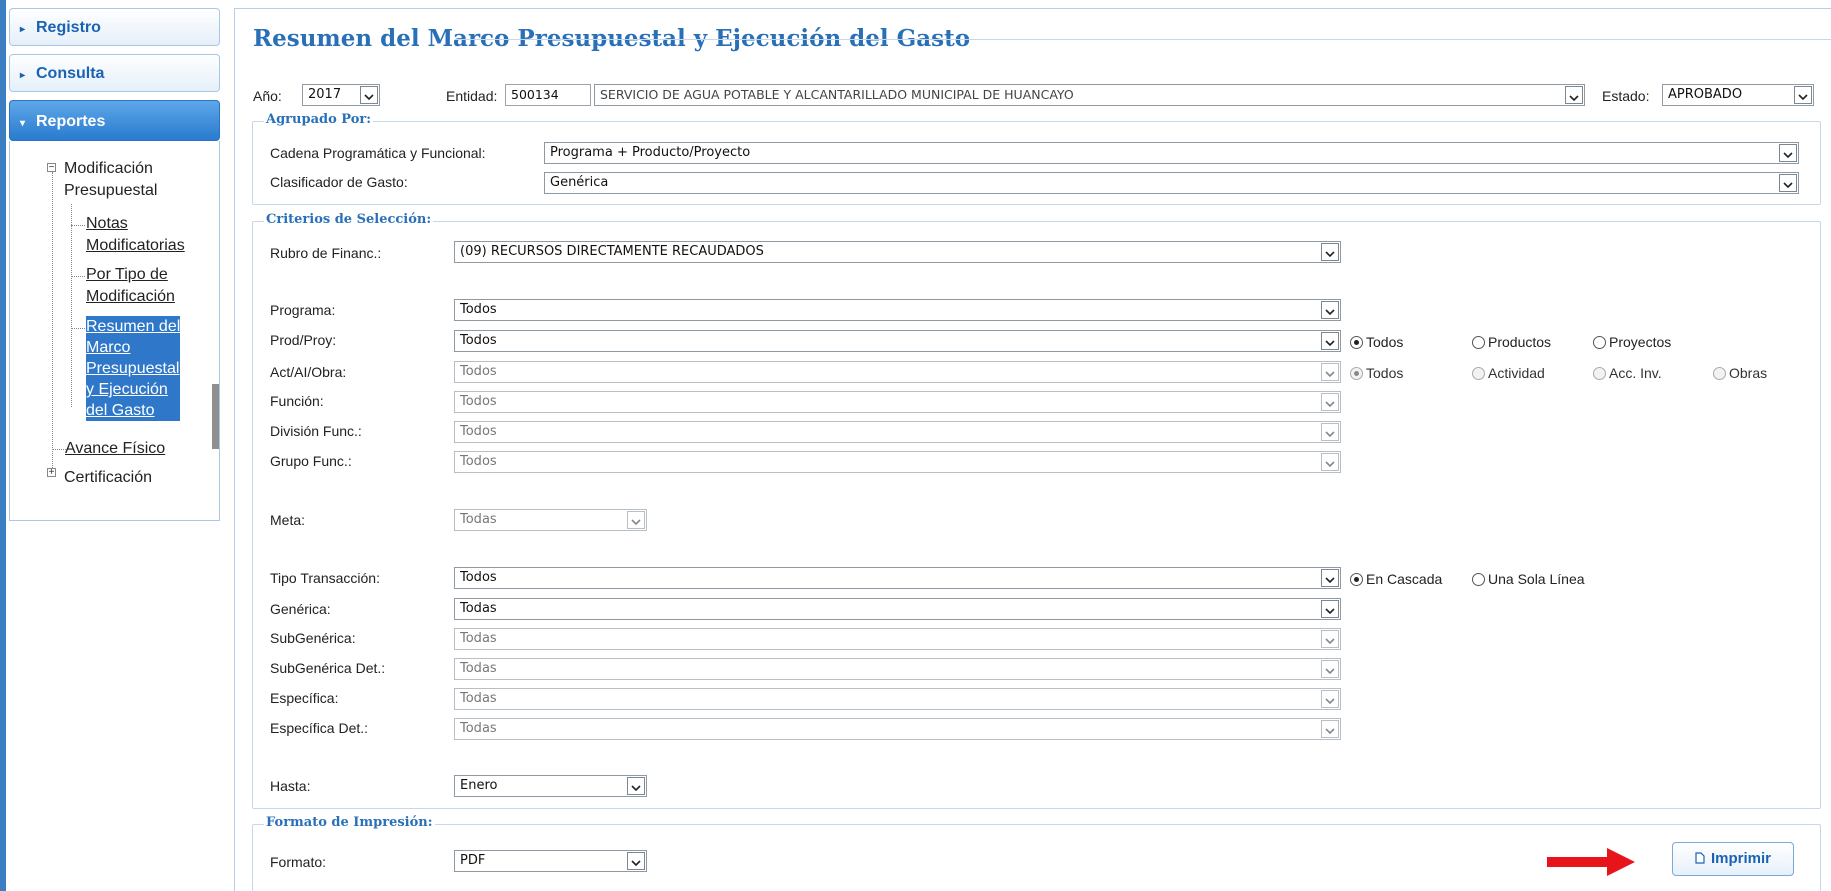 The height and width of the screenshot is (891, 1831). What do you see at coordinates (897, 609) in the screenshot?
I see `generica-select: Todas` at bounding box center [897, 609].